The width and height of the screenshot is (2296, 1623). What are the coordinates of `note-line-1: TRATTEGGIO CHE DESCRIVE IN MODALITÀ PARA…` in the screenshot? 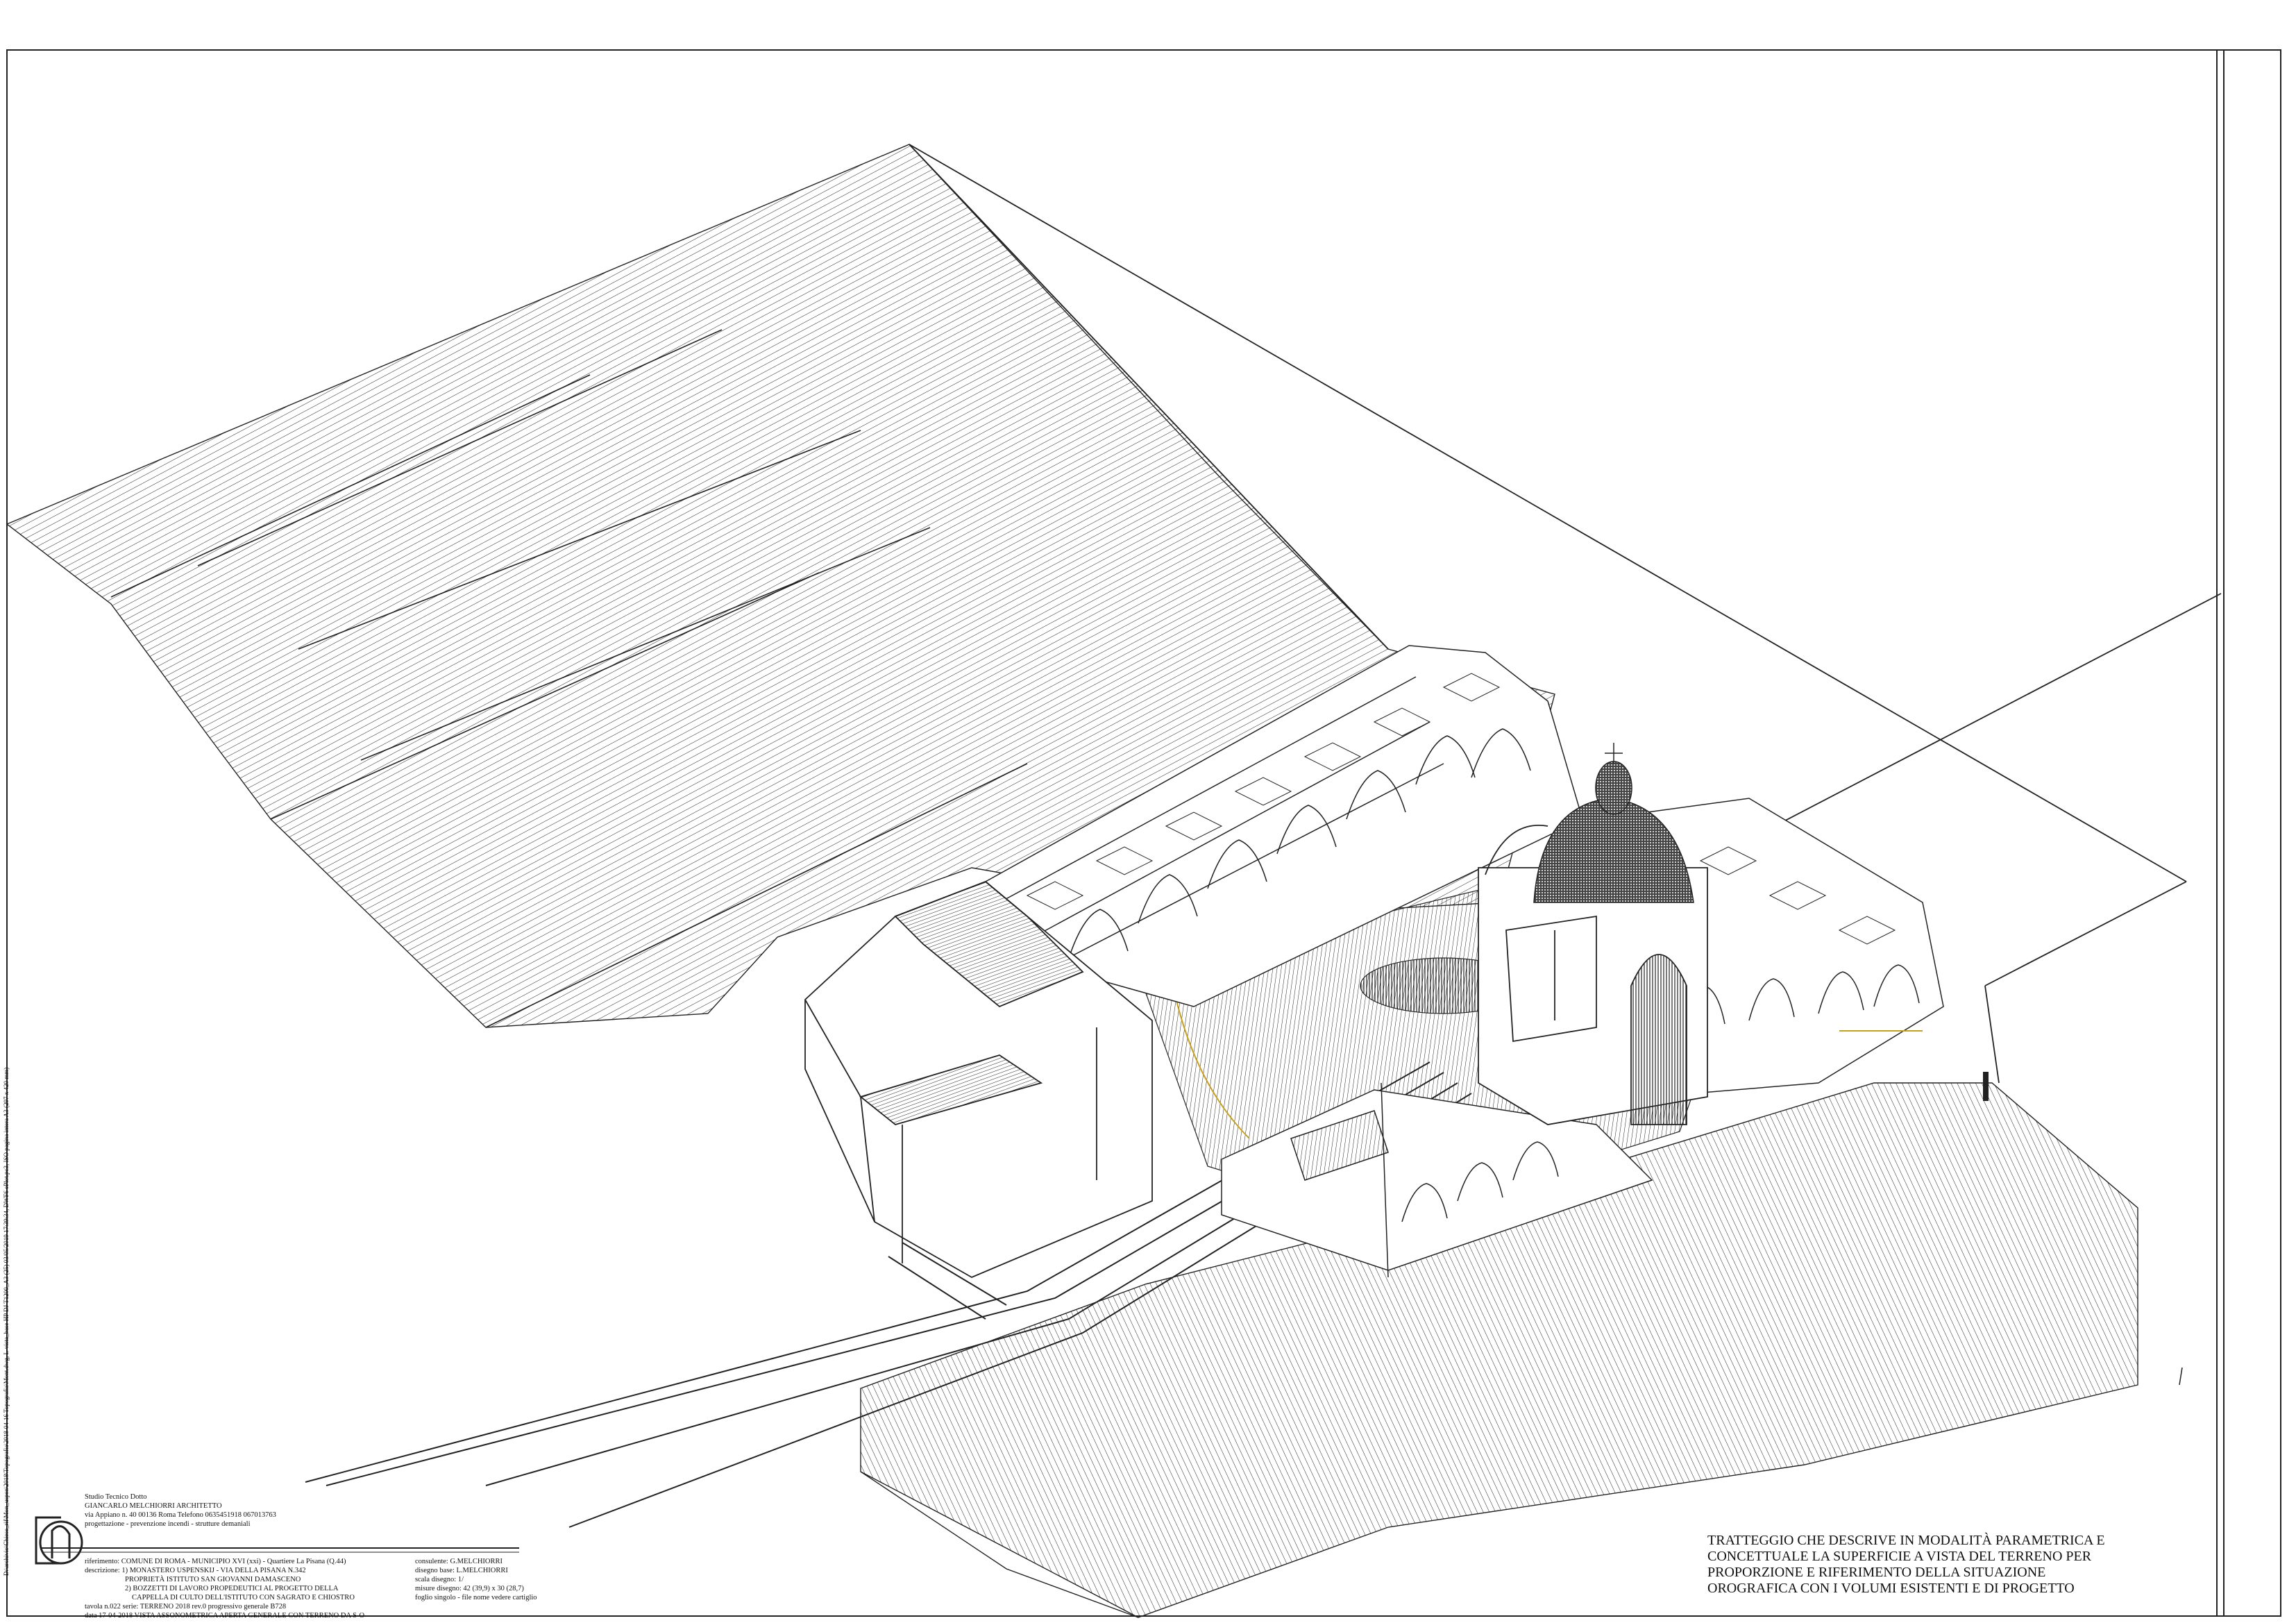 It's located at (1906, 1540).